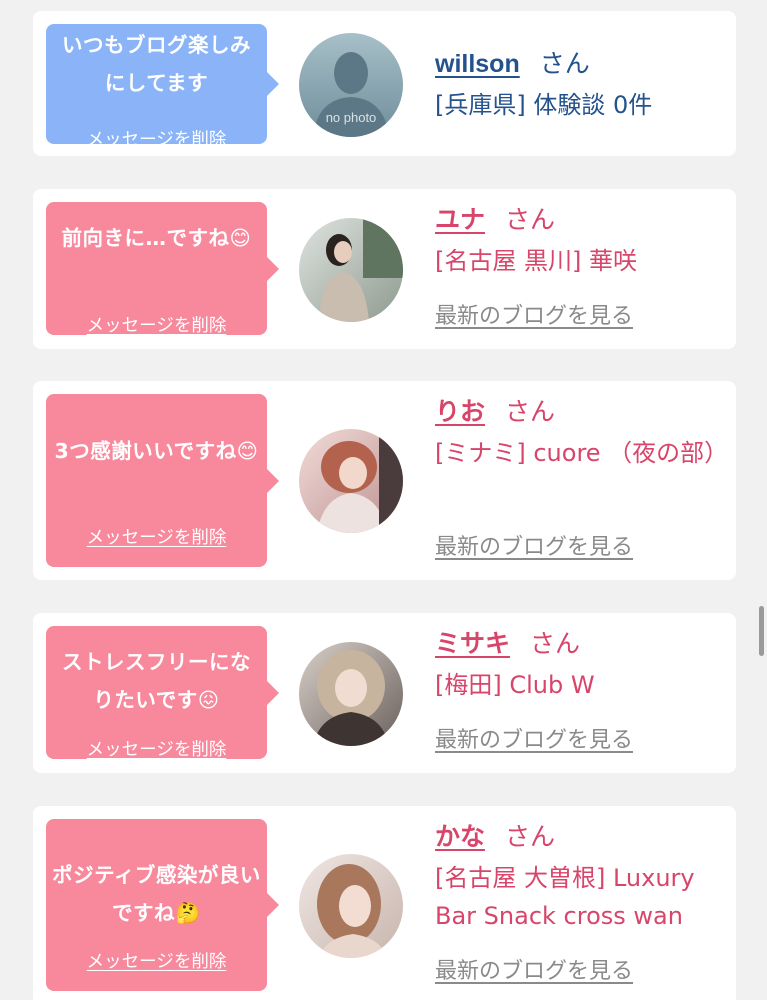 The image size is (767, 1000). What do you see at coordinates (156, 894) in the screenshot?
I see `message-text: ポジティブ感染が良いですね🤔` at bounding box center [156, 894].